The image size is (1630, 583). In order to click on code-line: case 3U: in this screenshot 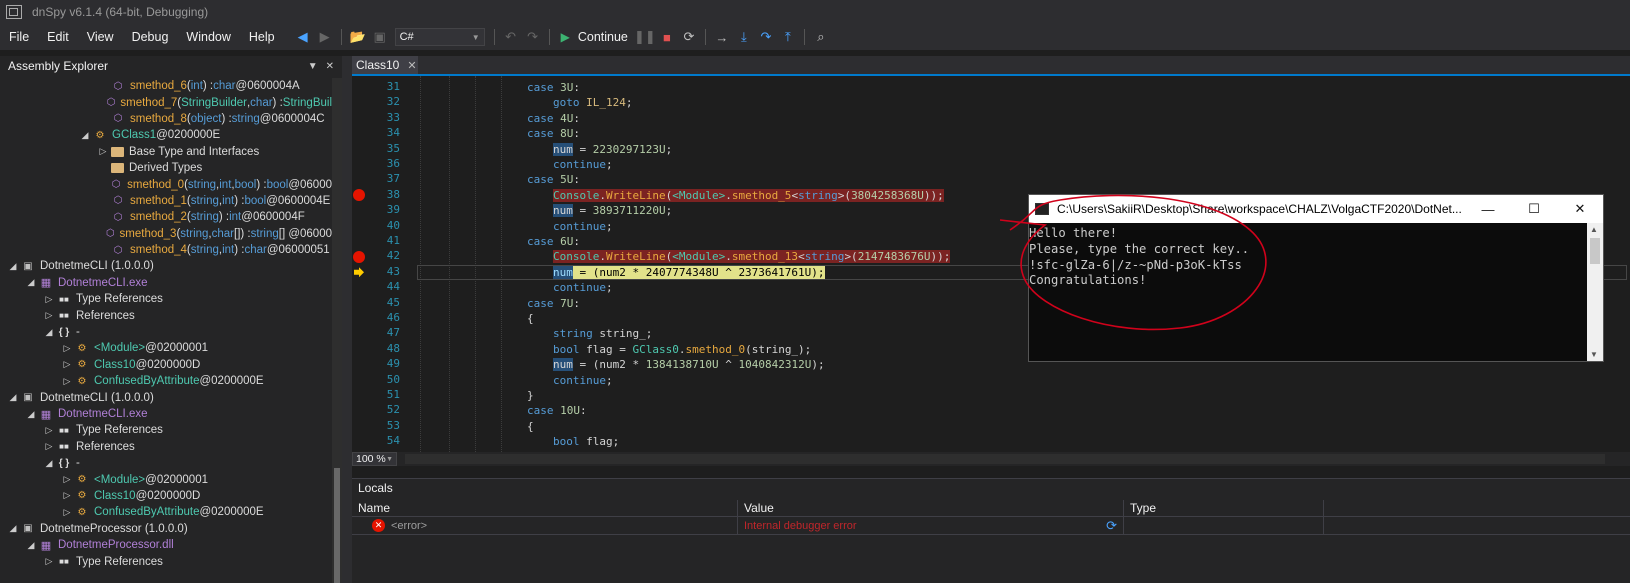, I will do `click(553, 87)`.